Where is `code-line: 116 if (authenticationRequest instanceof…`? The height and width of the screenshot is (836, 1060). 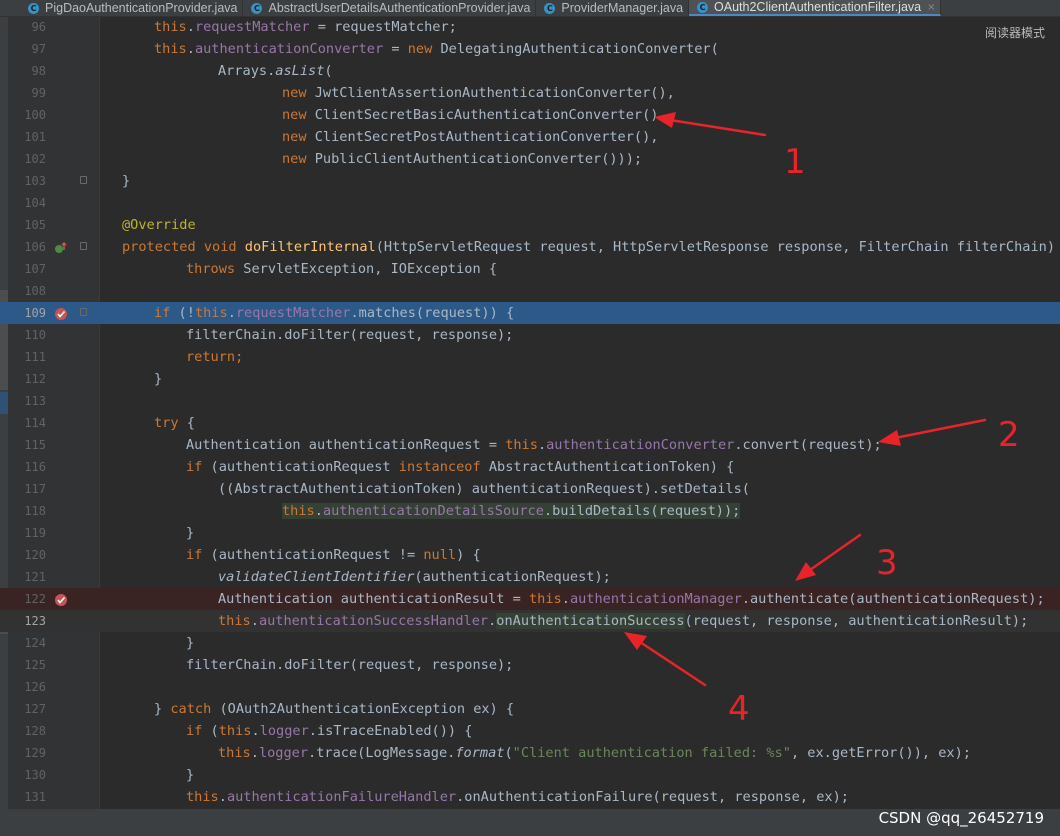 code-line: 116 if (authenticationRequest instanceof… is located at coordinates (530, 467).